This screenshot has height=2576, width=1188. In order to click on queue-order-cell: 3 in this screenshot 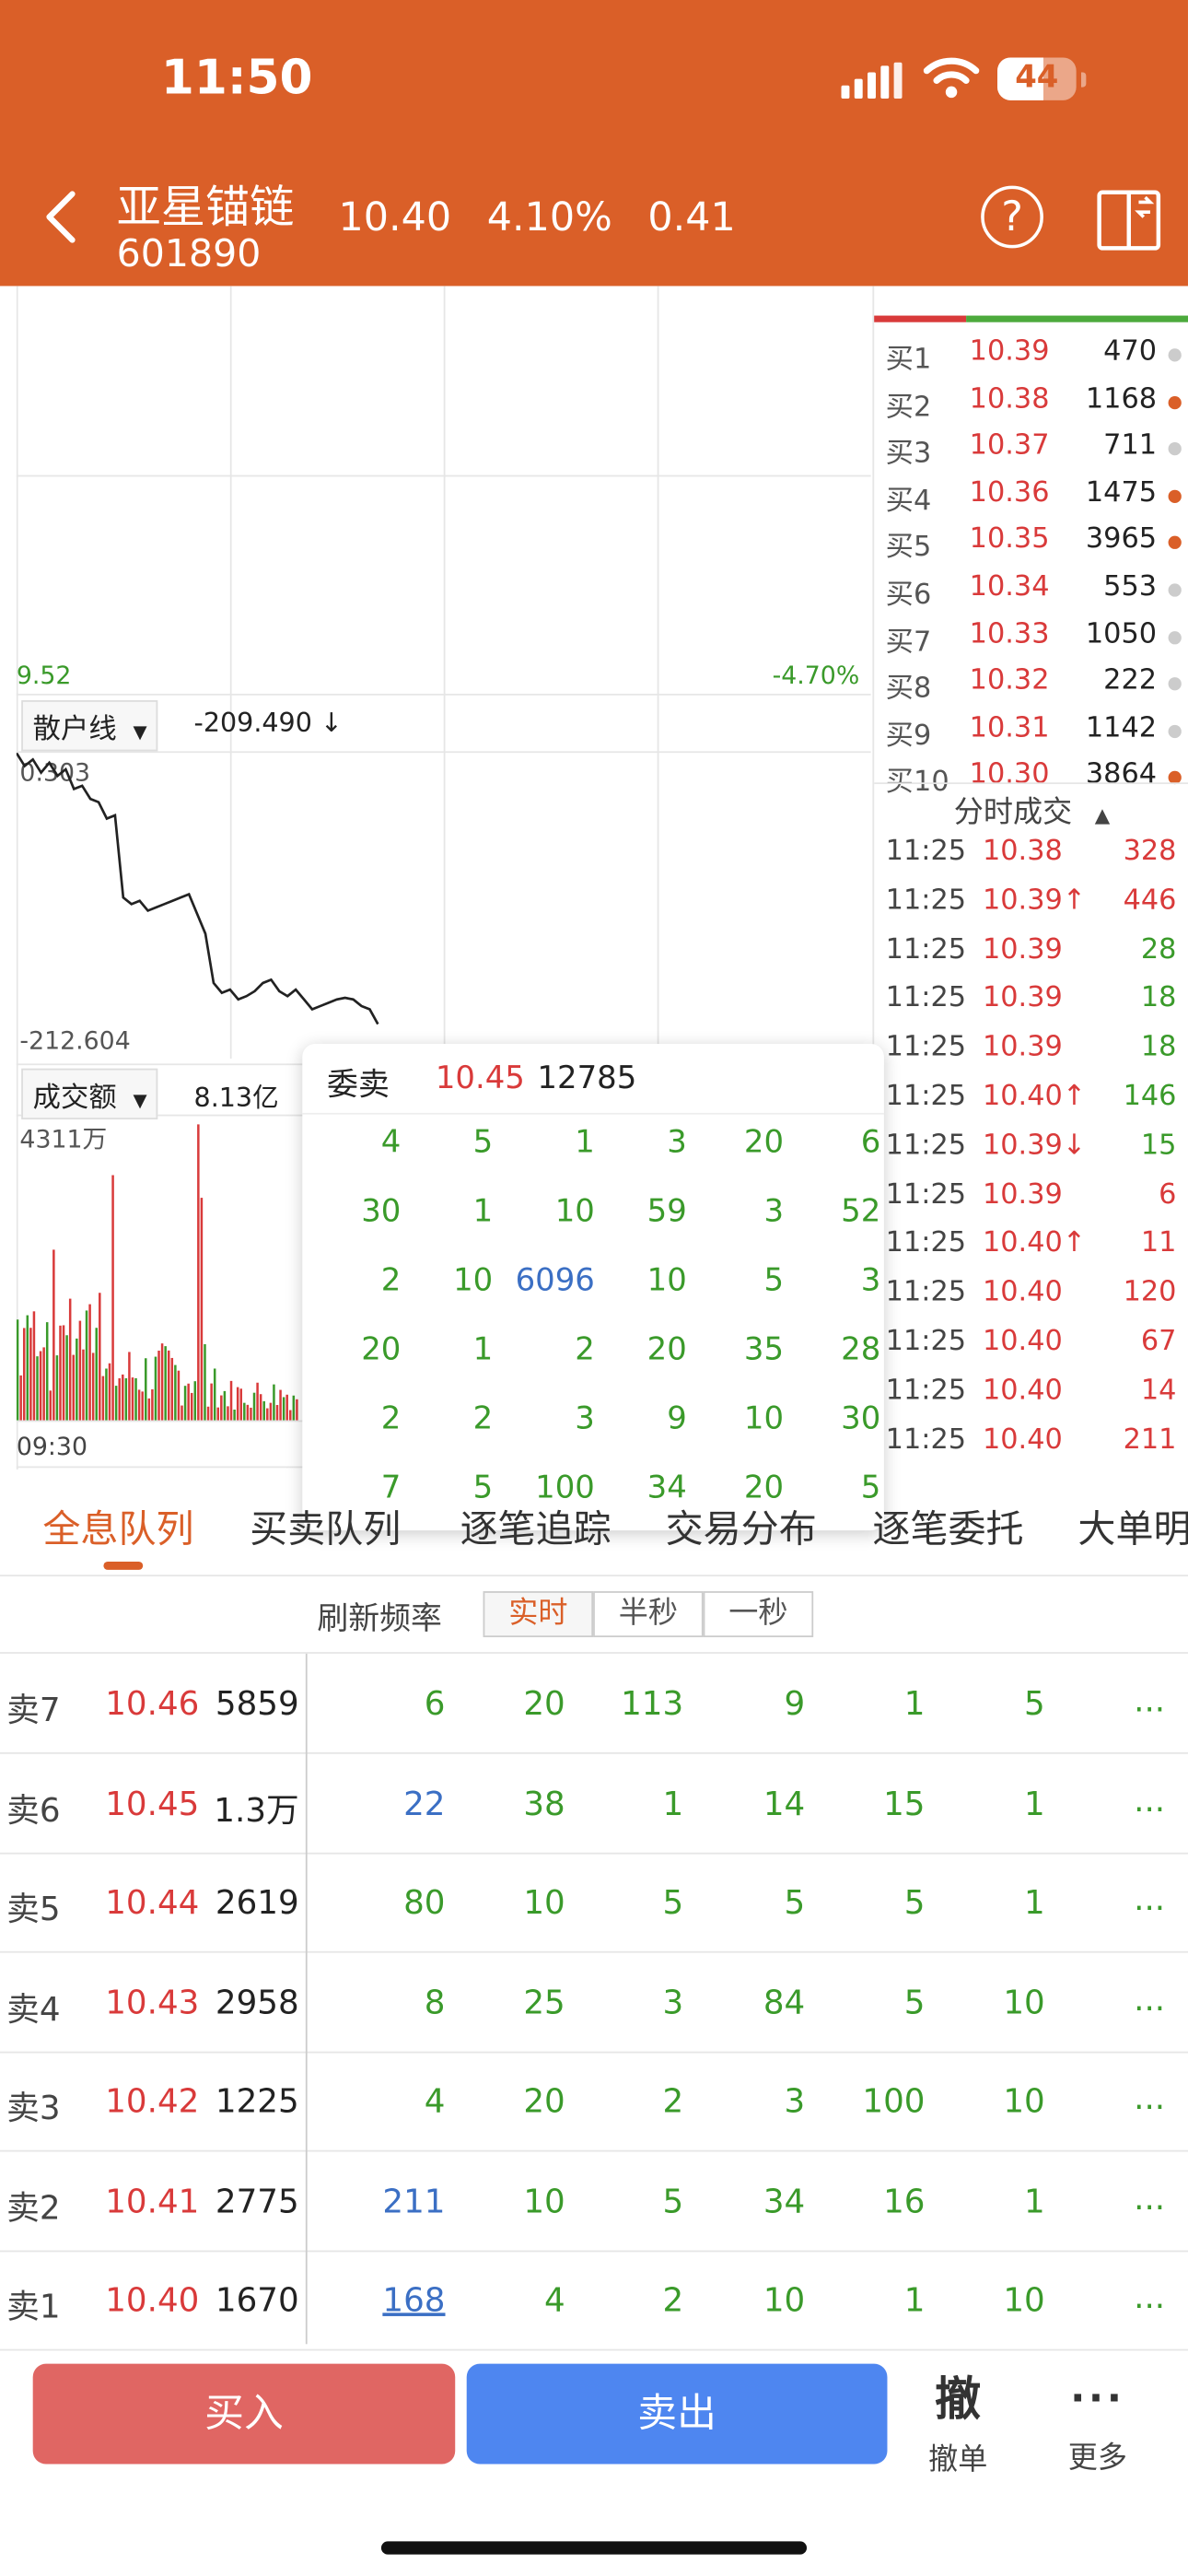, I will do `click(673, 2001)`.